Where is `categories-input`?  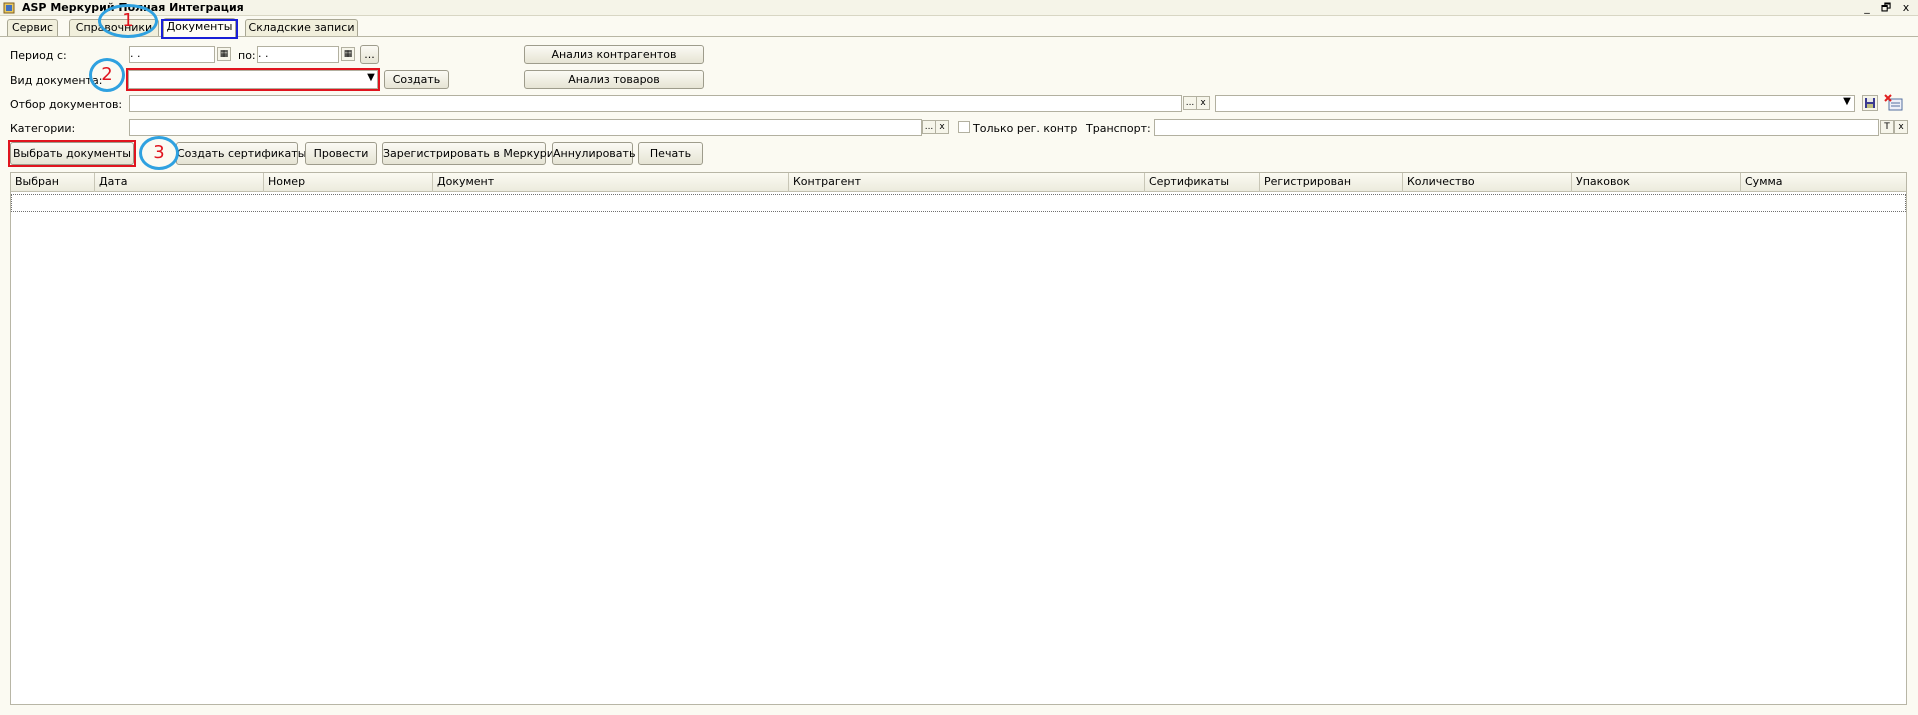
categories-input is located at coordinates (525, 127).